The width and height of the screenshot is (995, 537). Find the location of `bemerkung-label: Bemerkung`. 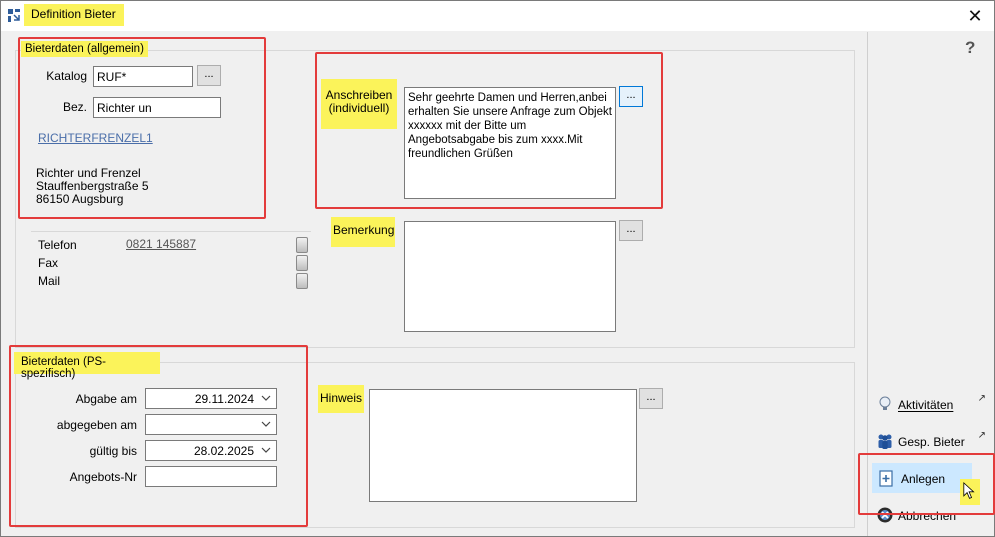

bemerkung-label: Bemerkung is located at coordinates (363, 232).